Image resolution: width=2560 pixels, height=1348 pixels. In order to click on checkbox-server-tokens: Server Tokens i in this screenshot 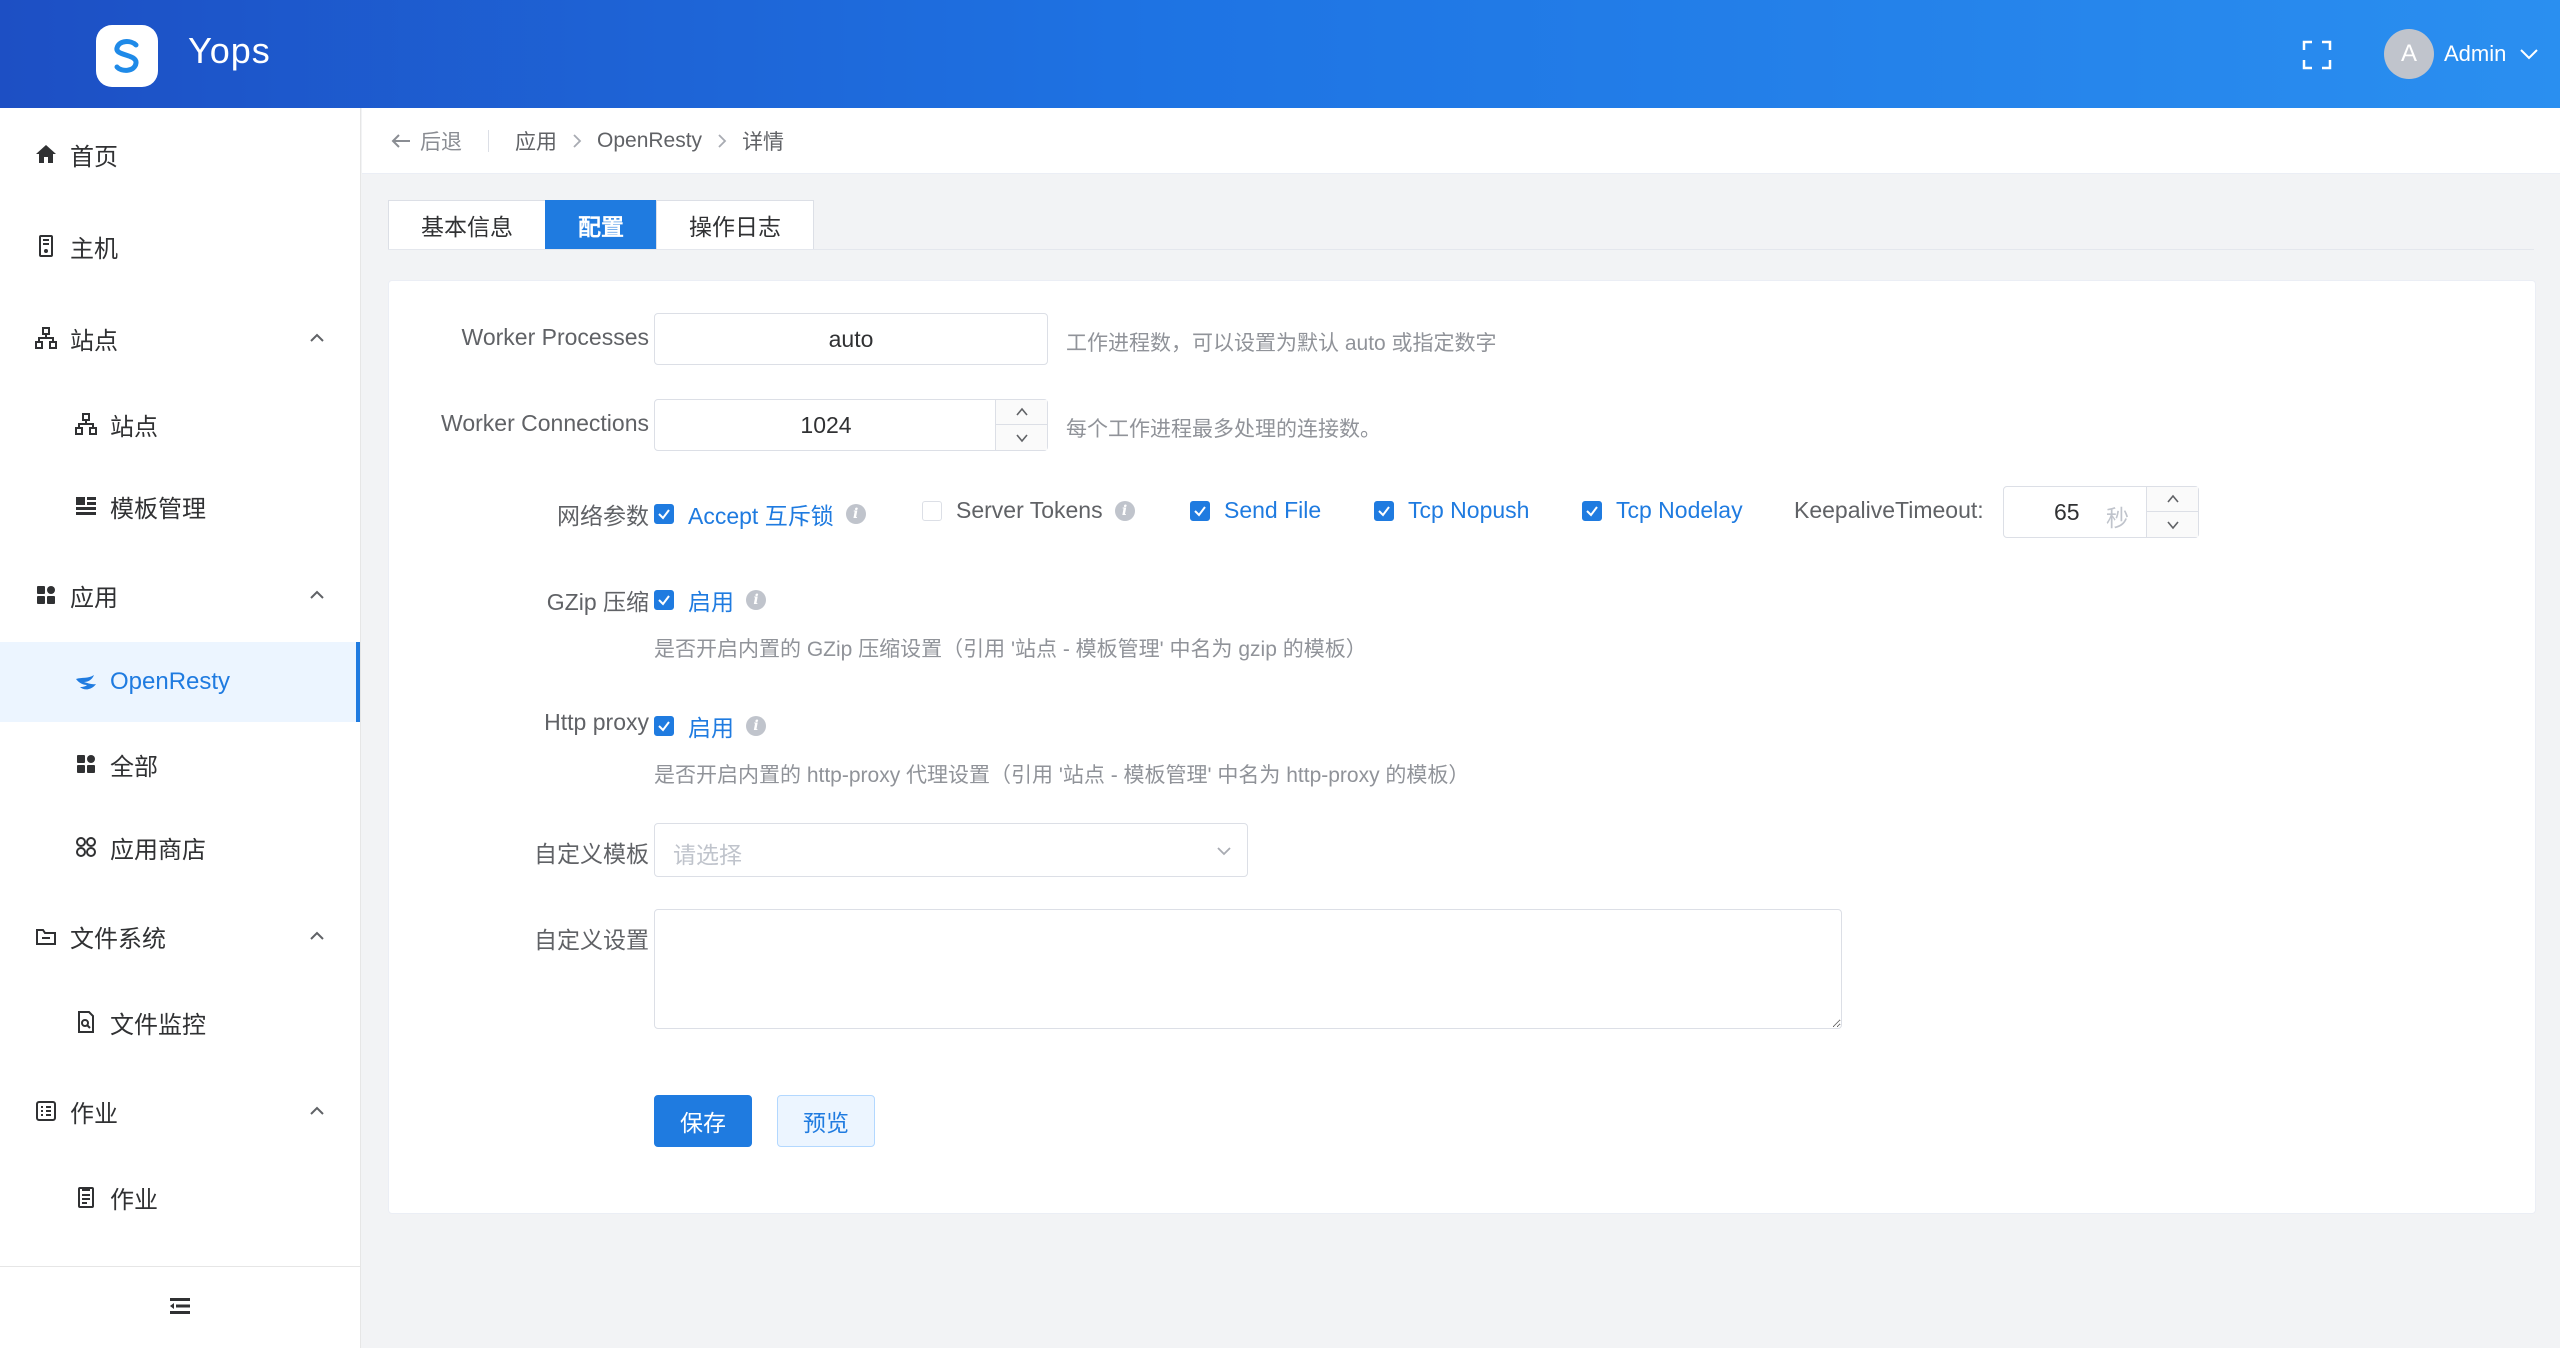, I will do `click(1028, 510)`.